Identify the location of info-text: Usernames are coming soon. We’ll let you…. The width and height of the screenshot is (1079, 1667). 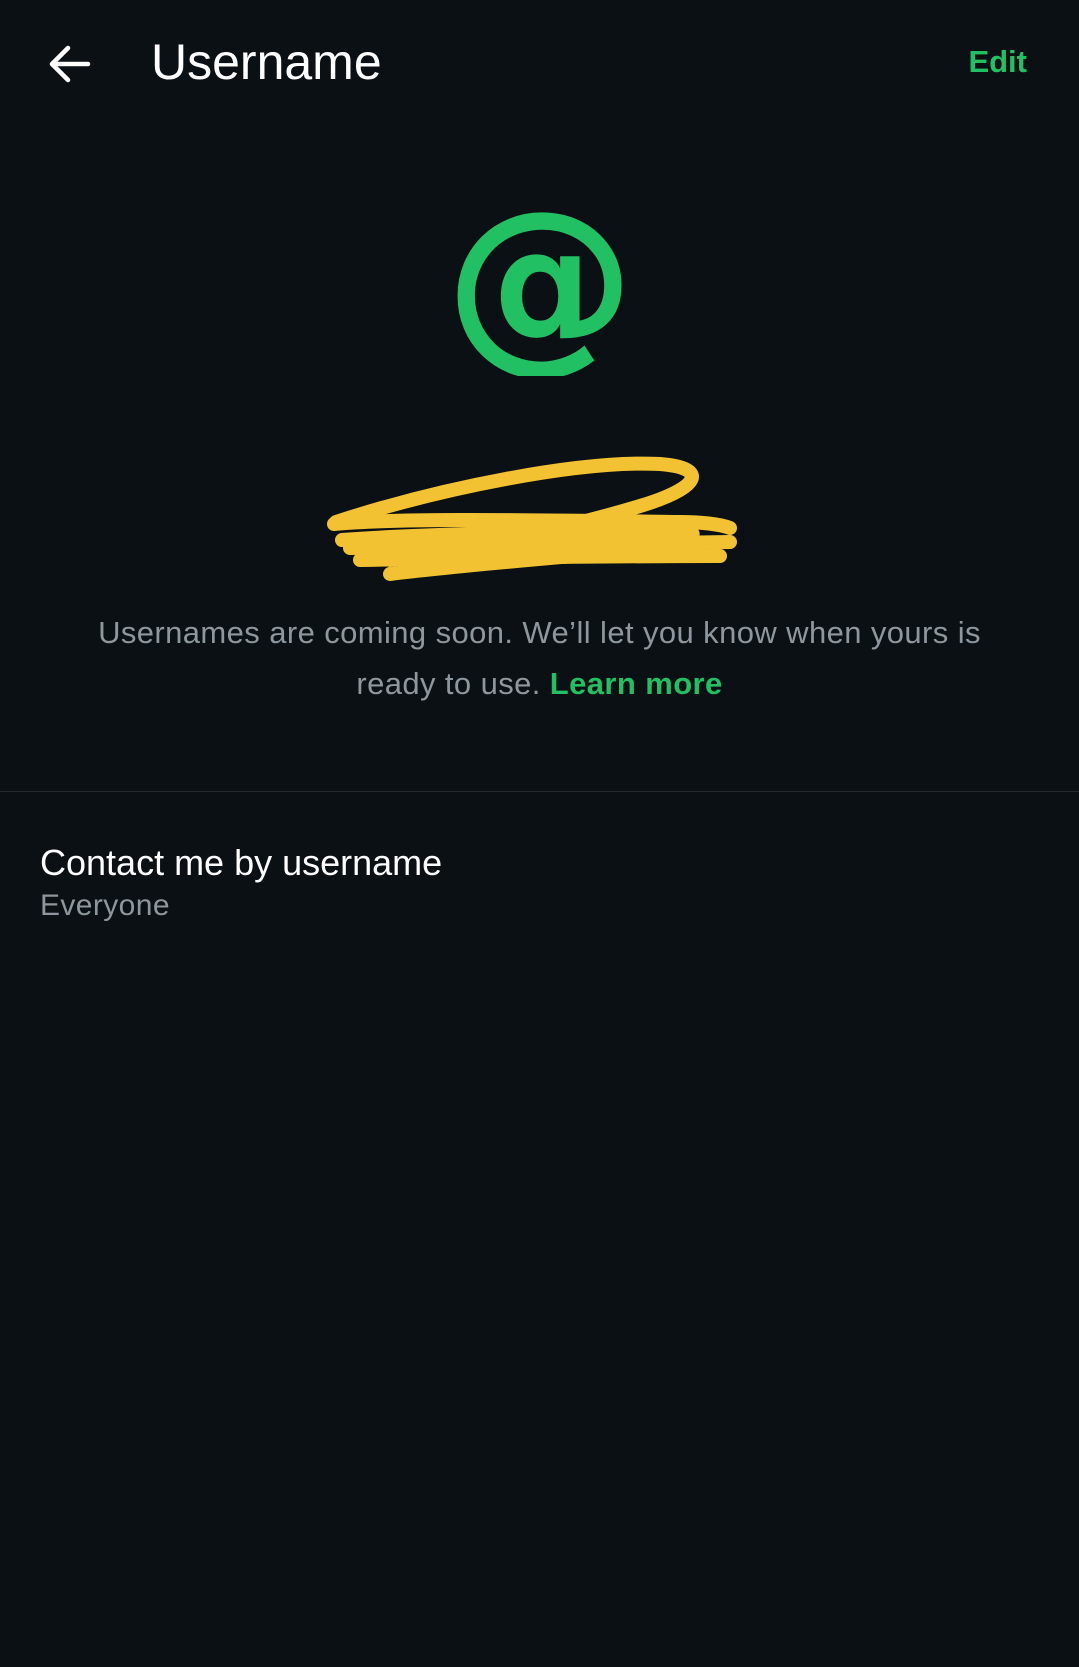
(539, 658).